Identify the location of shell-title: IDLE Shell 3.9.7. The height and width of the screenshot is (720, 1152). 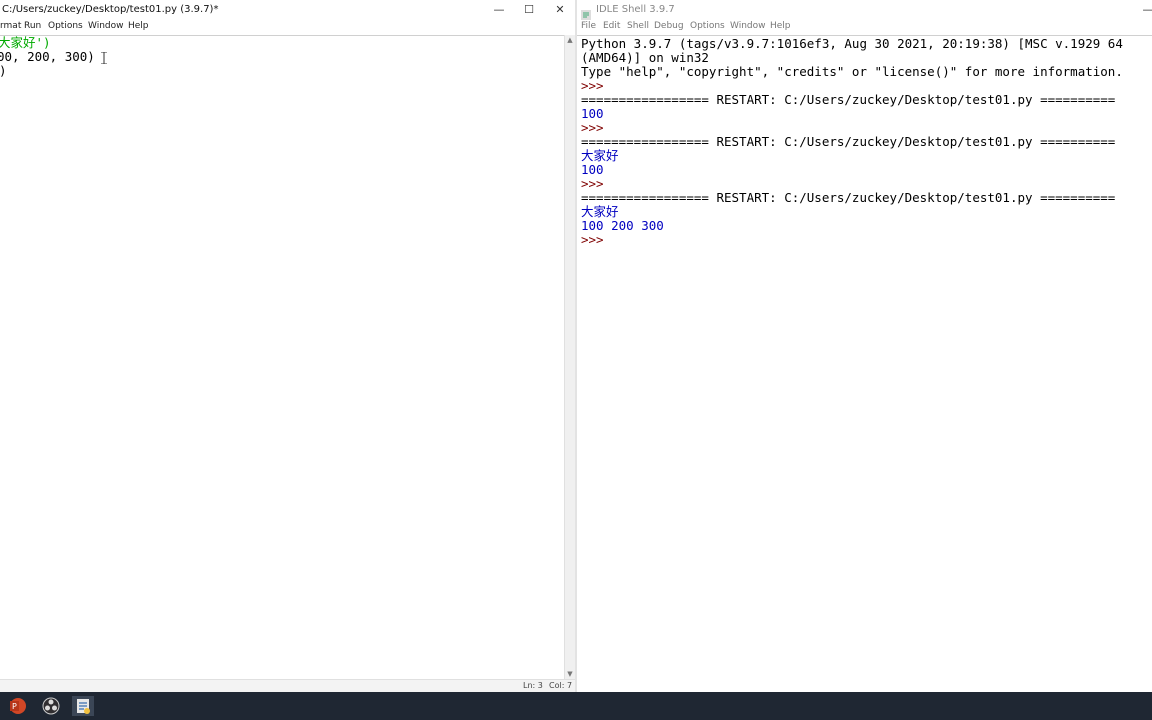
(635, 9).